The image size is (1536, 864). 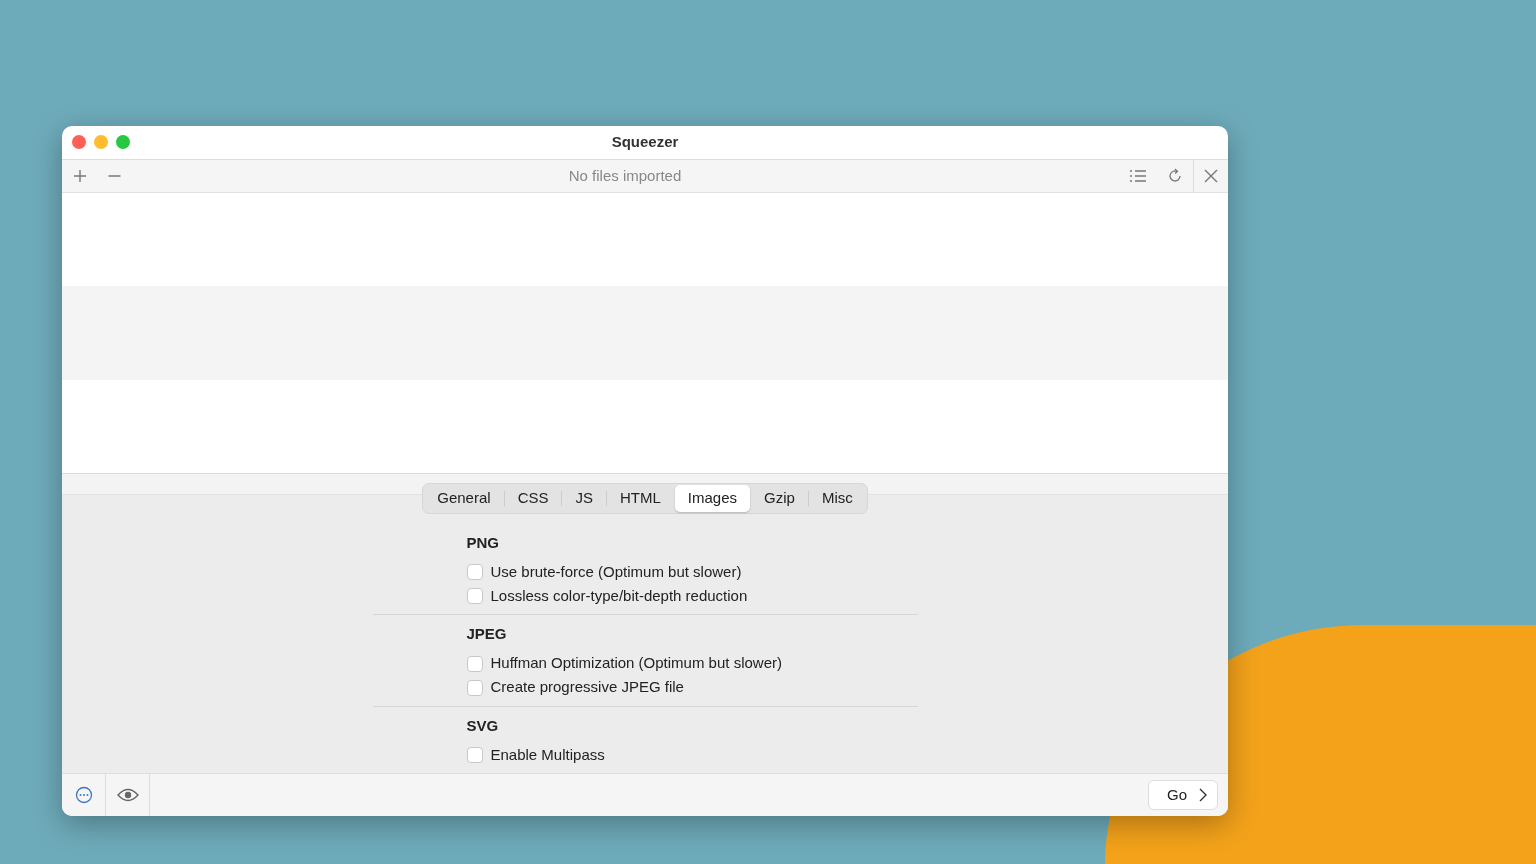 I want to click on checkbox-label: Create progressive JPEG file, so click(x=587, y=687).